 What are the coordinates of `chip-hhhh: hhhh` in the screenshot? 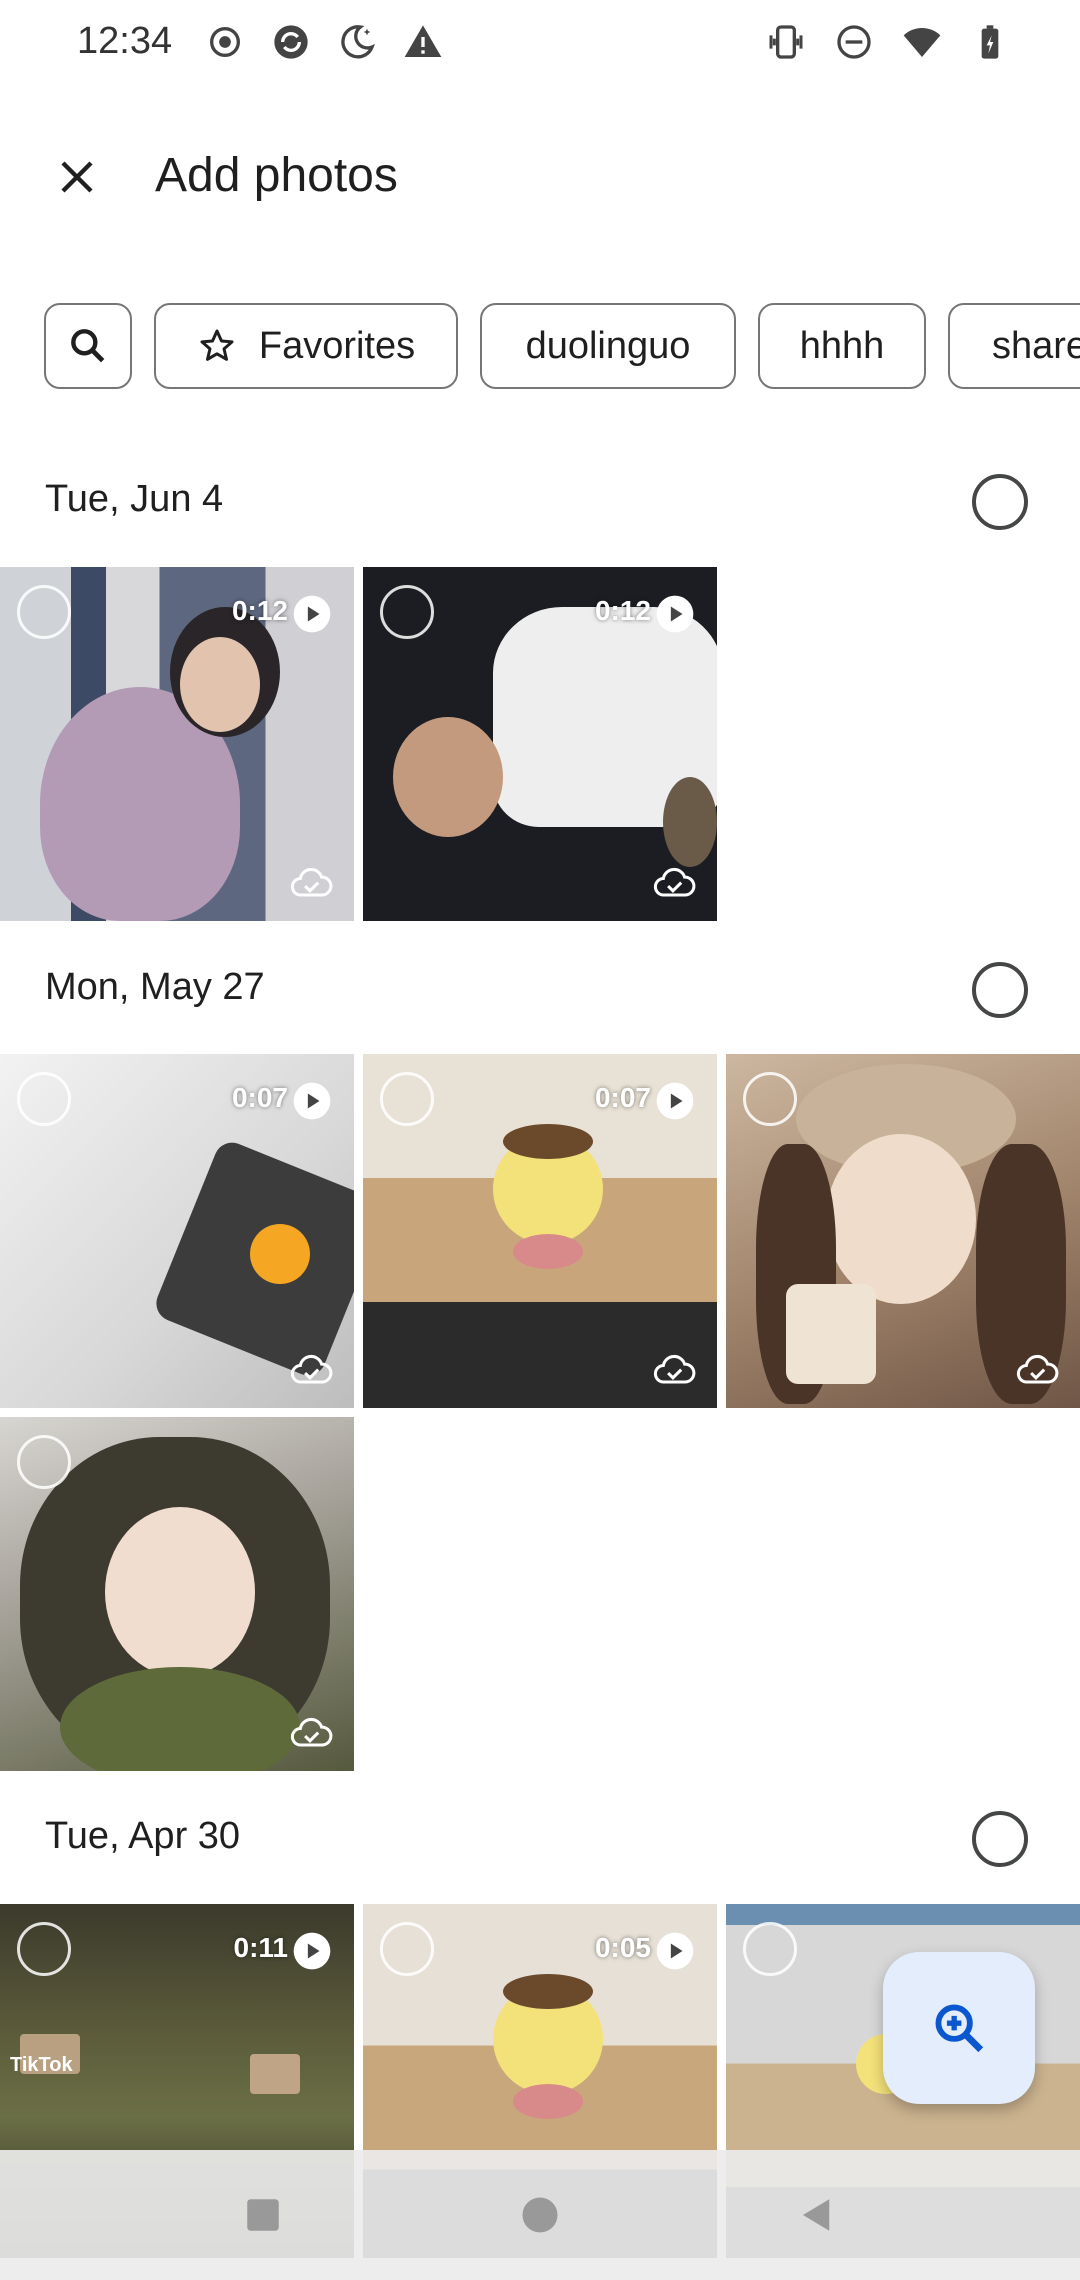 It's located at (842, 346).